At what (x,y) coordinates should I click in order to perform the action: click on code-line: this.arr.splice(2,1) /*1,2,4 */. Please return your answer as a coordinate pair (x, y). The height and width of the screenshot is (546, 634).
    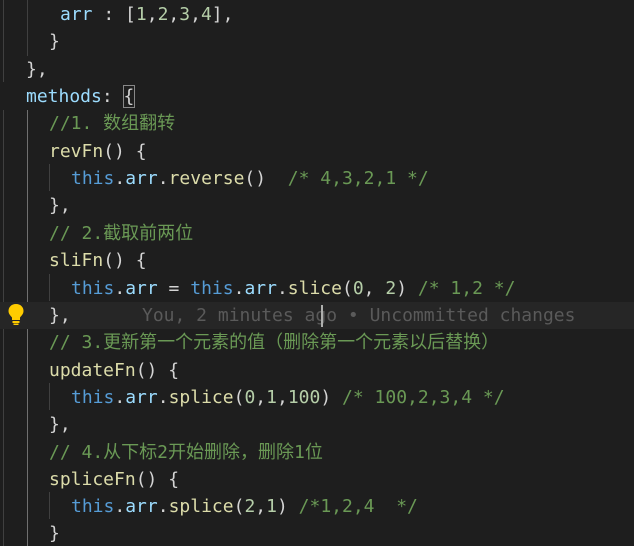
    Looking at the image, I should click on (244, 506).